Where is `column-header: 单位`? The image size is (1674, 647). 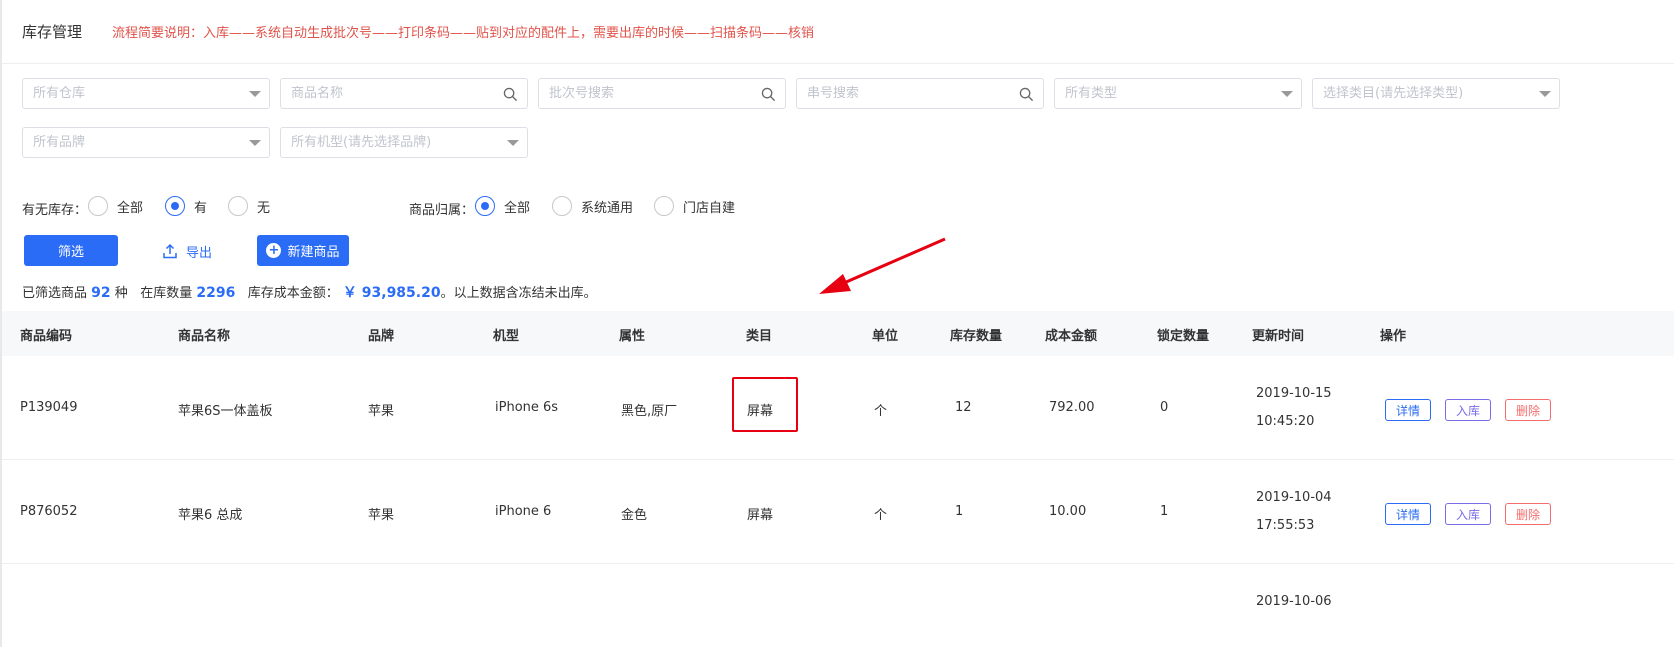
column-header: 单位 is located at coordinates (885, 336).